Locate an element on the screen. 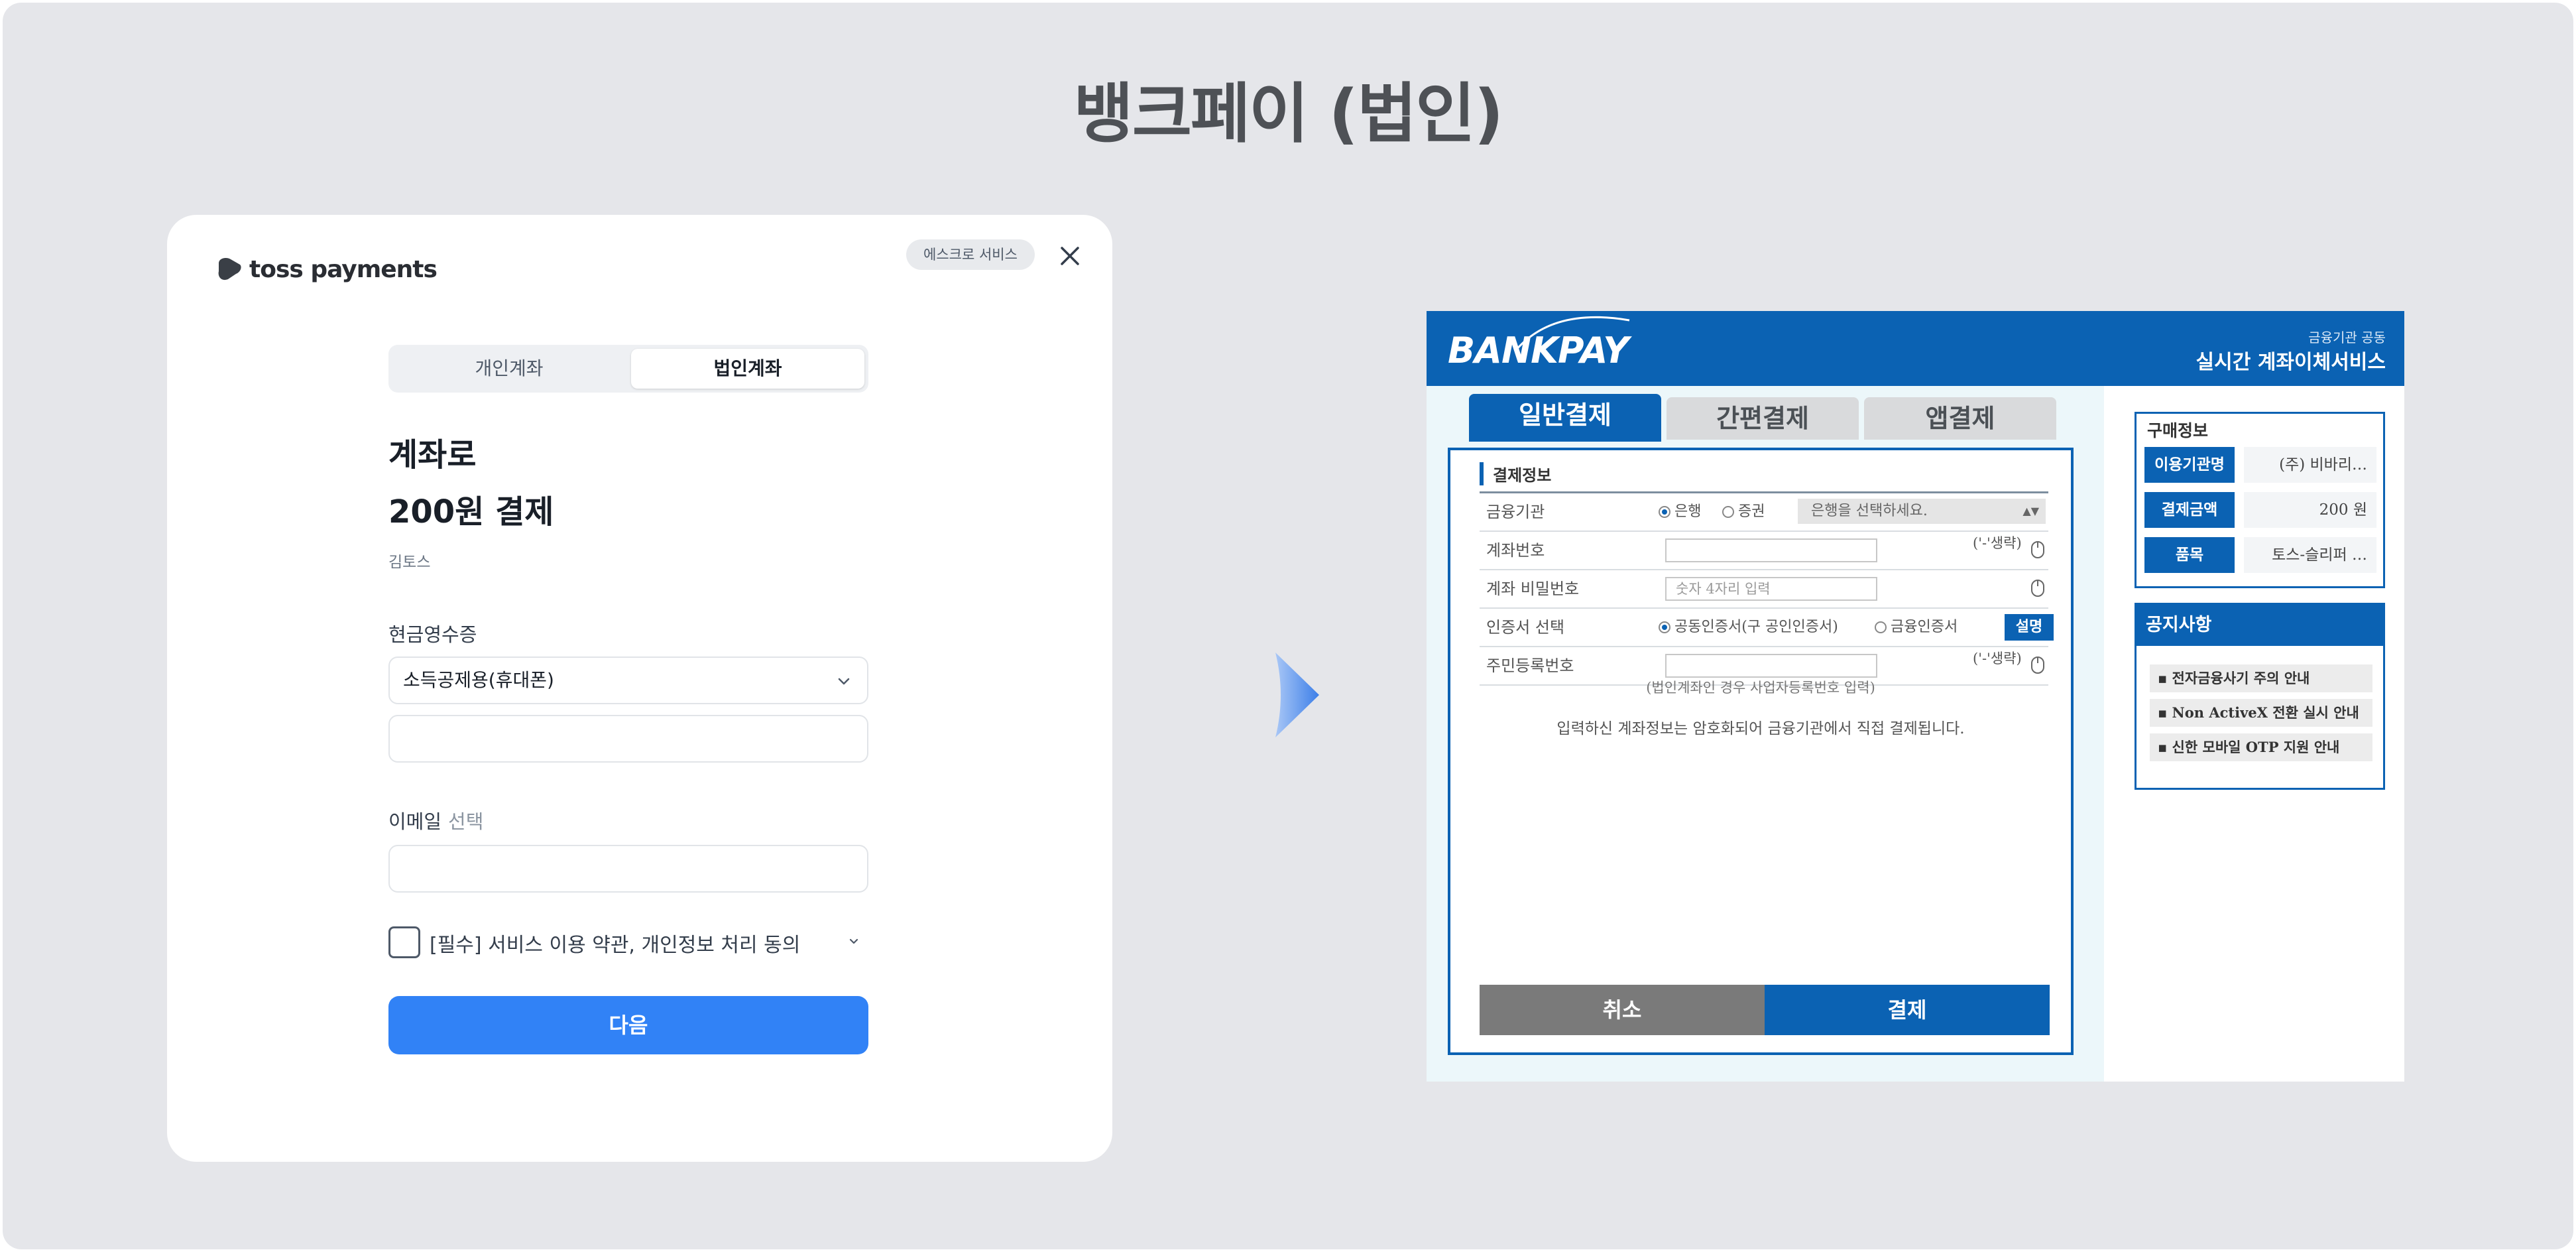 The image size is (2576, 1252). radio-joint-certificate: 공동인증서(구 공인인증서) is located at coordinates (1749, 627).